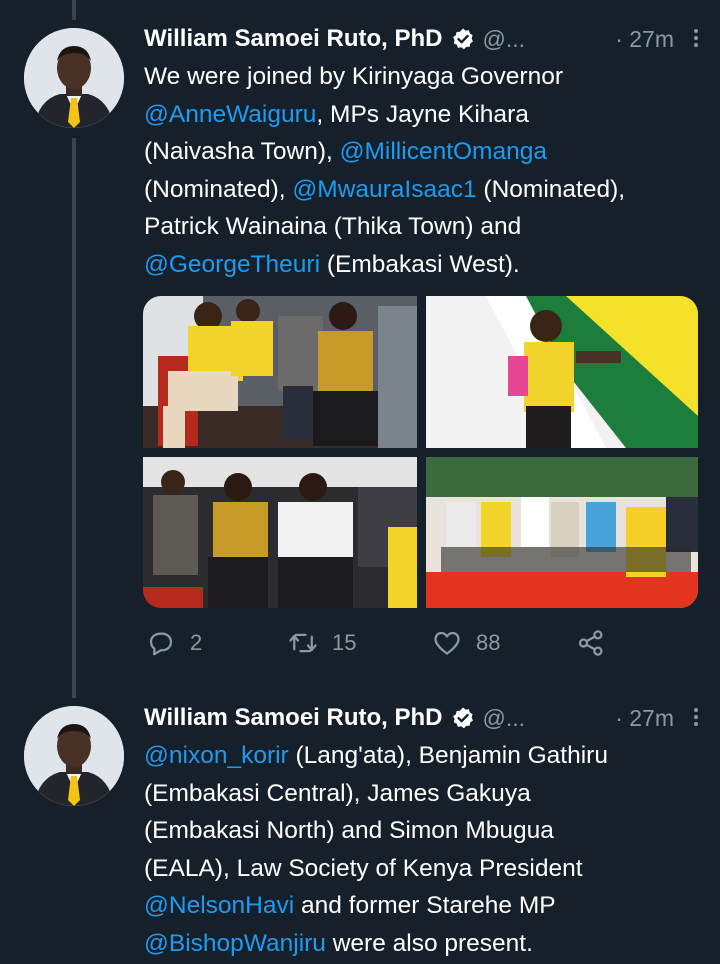 This screenshot has width=720, height=964. What do you see at coordinates (161, 644) in the screenshot?
I see `reply-icon` at bounding box center [161, 644].